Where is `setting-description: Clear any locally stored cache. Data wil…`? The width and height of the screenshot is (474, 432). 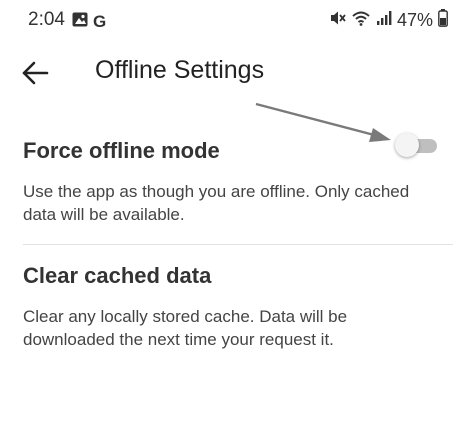 setting-description: Clear any locally stored cache. Data wil… is located at coordinates (185, 328).